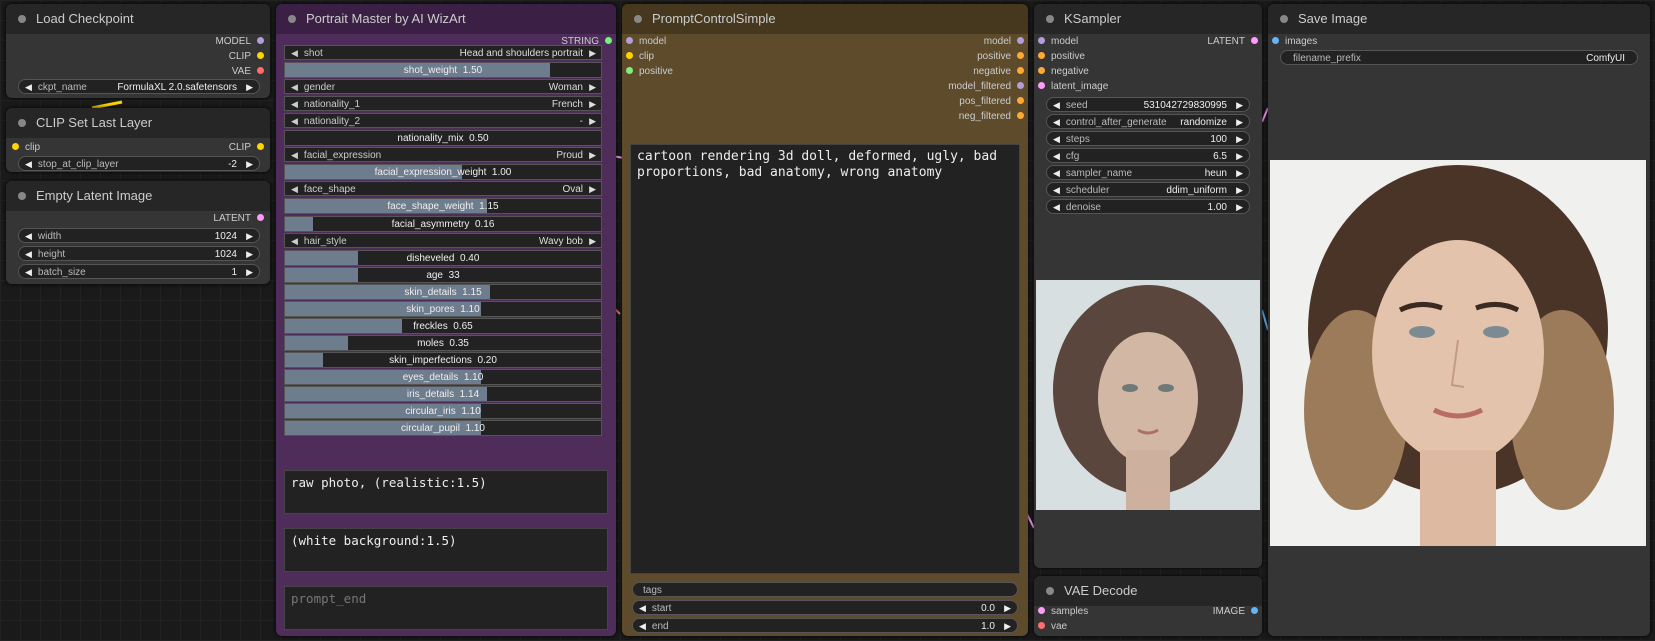 Image resolution: width=1655 pixels, height=641 pixels. I want to click on output-neg-filtered: neg_filtered, so click(991, 116).